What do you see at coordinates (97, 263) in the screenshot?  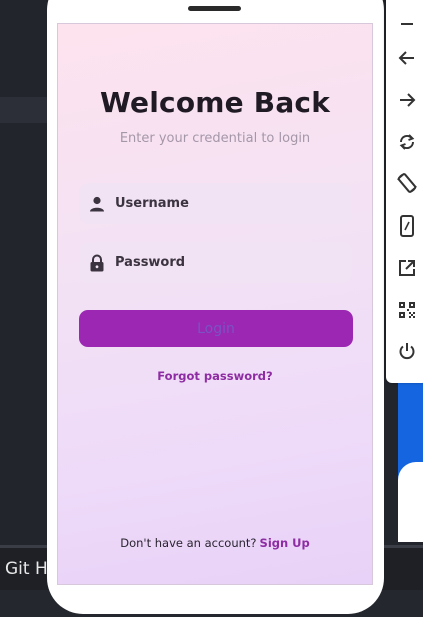 I see `lock-icon` at bounding box center [97, 263].